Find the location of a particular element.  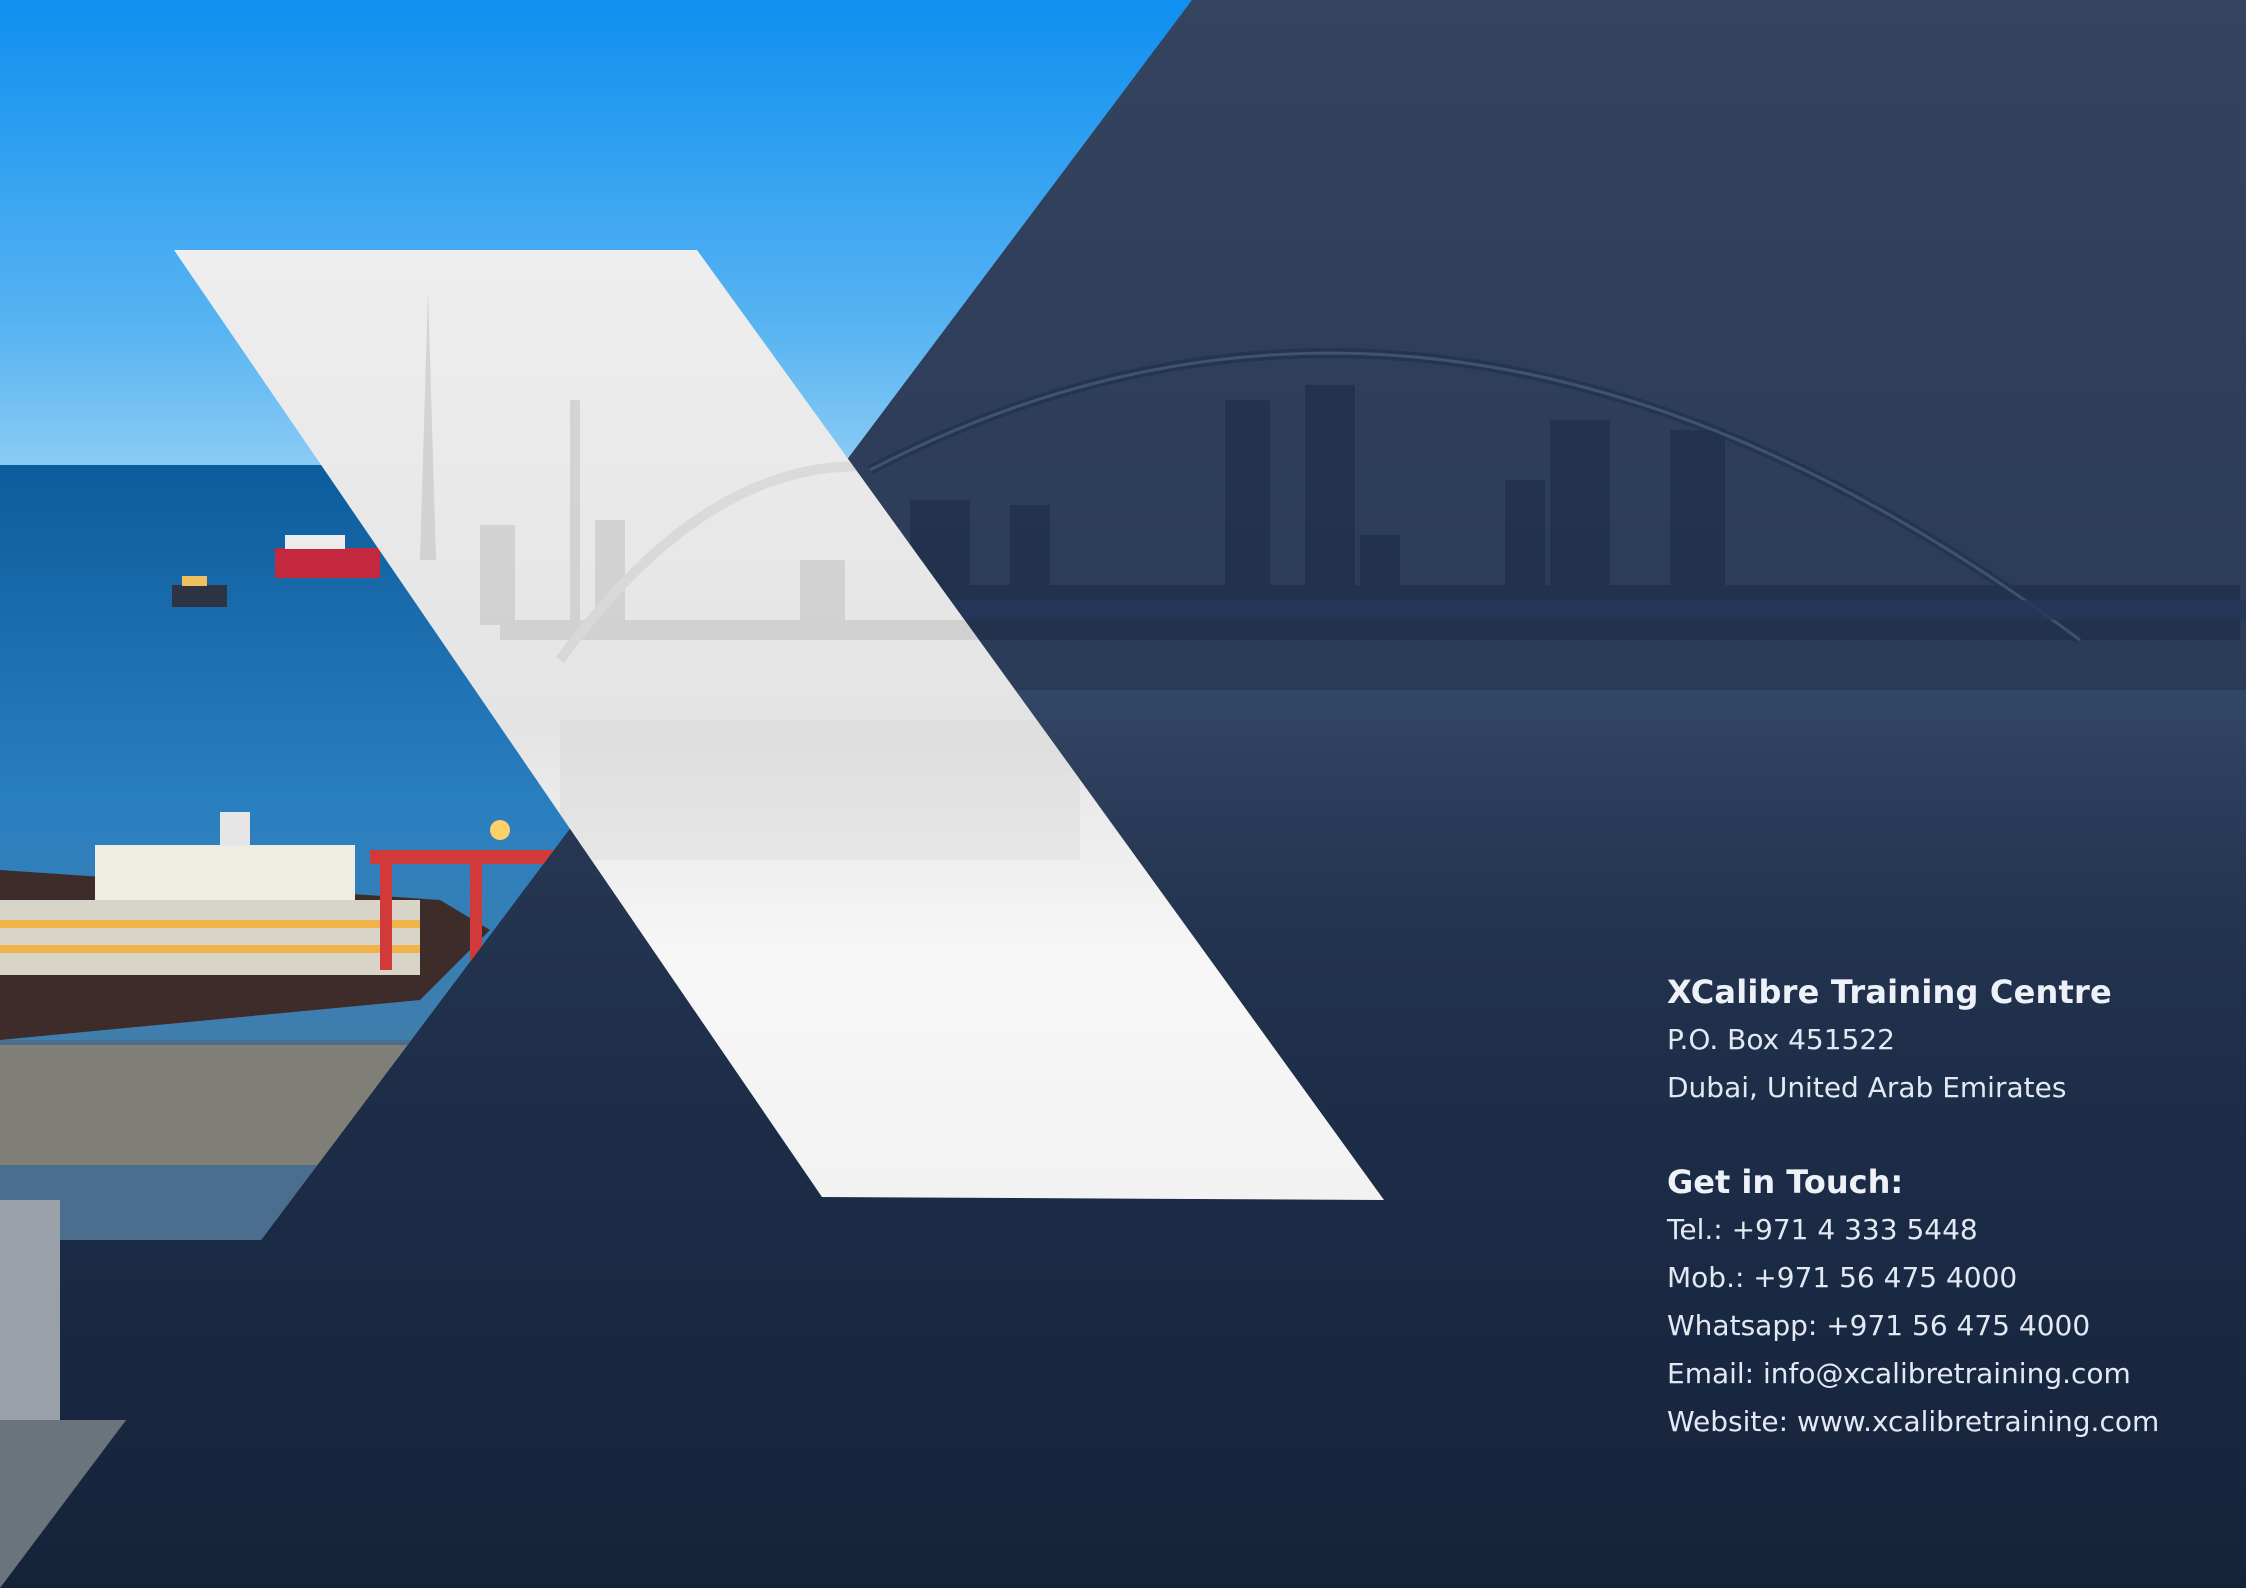

whatsapp: Whatsapp: +971 56 475 4000 is located at coordinates (1879, 1325).